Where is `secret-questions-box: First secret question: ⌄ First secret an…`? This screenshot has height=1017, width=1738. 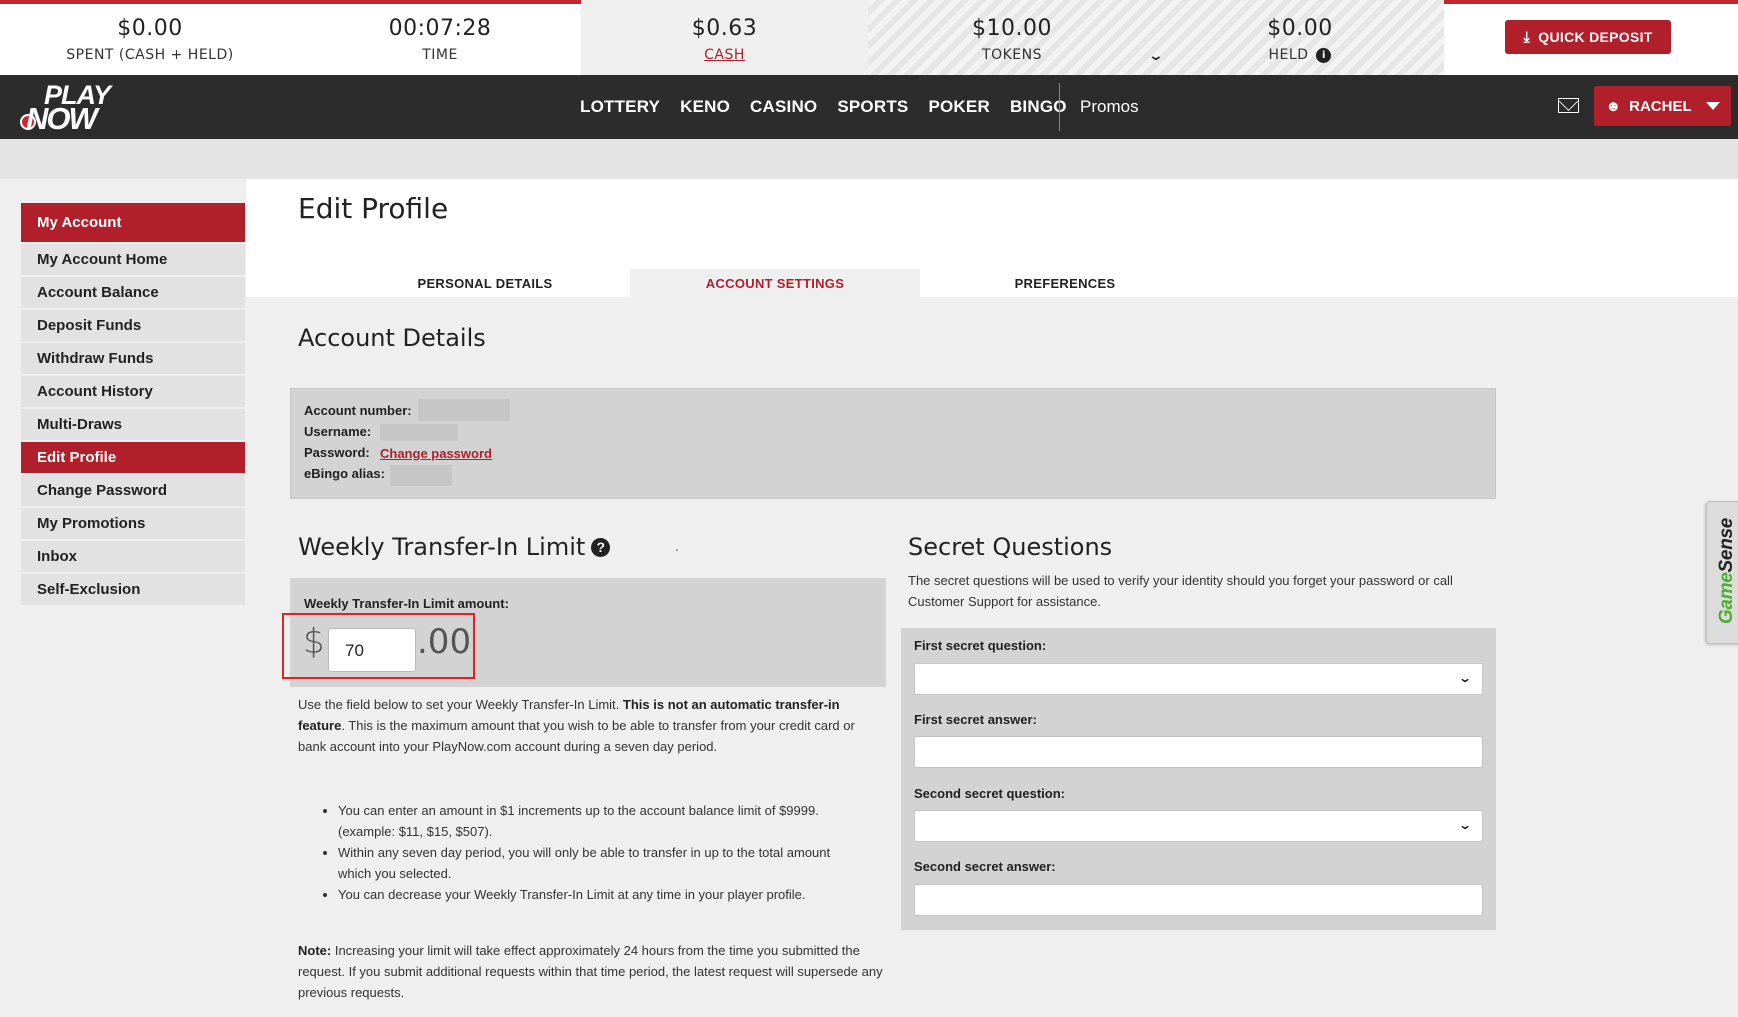 secret-questions-box: First secret question: ⌄ First secret an… is located at coordinates (1198, 779).